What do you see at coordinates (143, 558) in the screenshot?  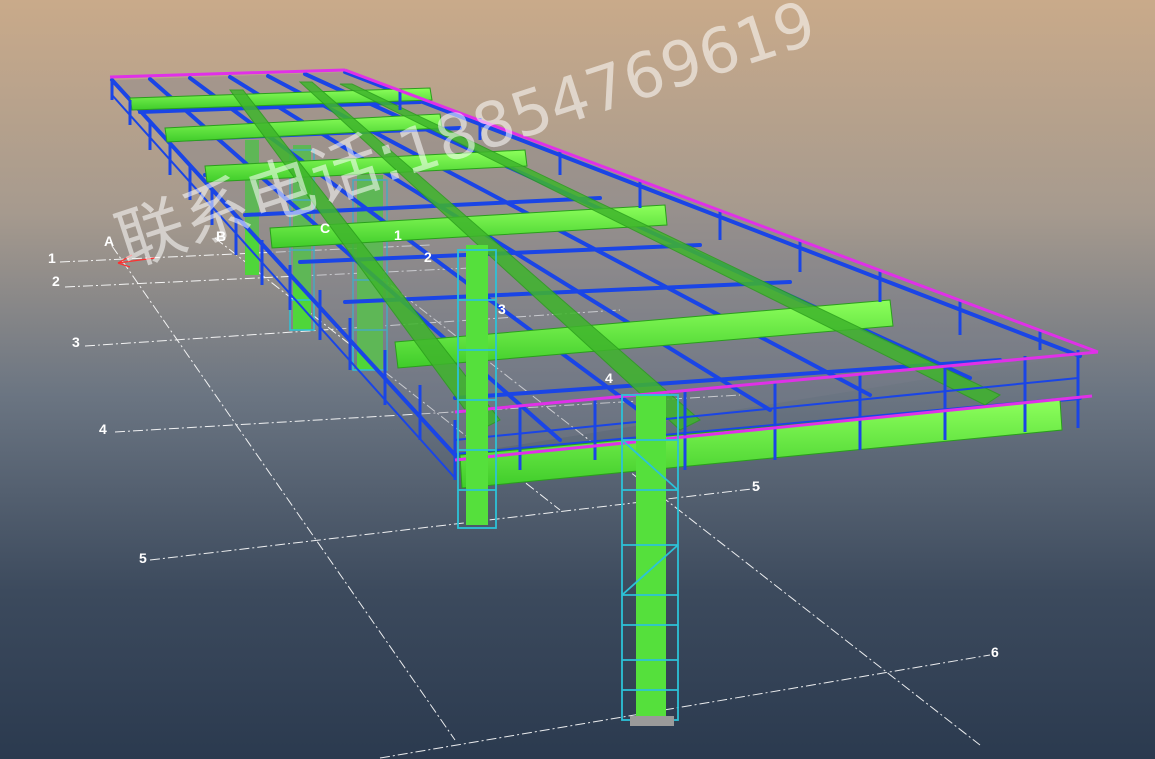 I see `grid-label-5-left: 5` at bounding box center [143, 558].